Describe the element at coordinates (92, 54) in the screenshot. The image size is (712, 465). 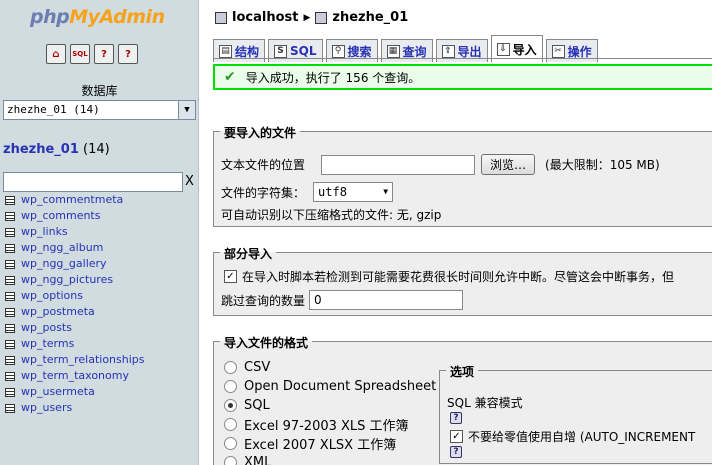
I see `nav-icon-row: ⌂ SQL ? ?` at that location.